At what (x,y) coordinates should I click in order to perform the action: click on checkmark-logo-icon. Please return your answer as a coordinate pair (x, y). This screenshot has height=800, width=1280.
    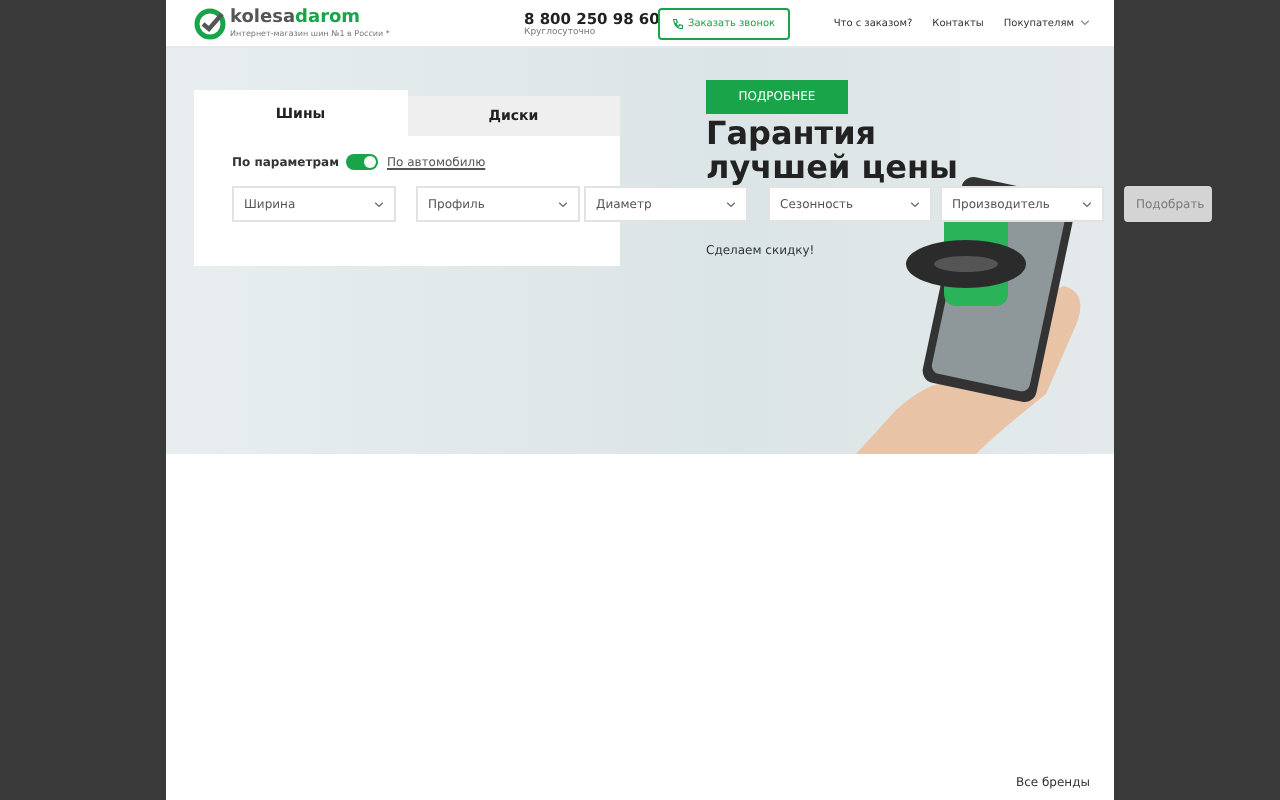
    Looking at the image, I should click on (210, 23).